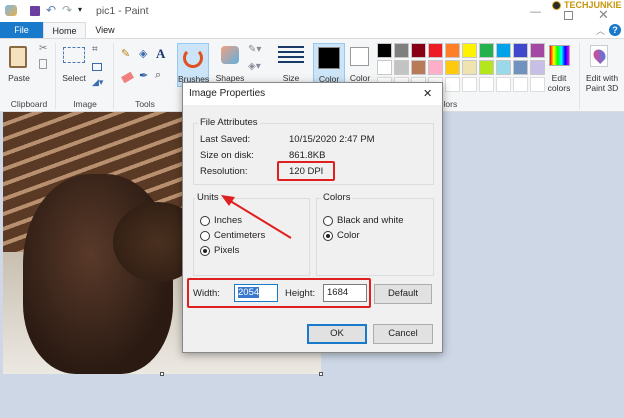 The height and width of the screenshot is (418, 624). Describe the element at coordinates (18, 57) in the screenshot. I see `clipboard-icon` at that location.